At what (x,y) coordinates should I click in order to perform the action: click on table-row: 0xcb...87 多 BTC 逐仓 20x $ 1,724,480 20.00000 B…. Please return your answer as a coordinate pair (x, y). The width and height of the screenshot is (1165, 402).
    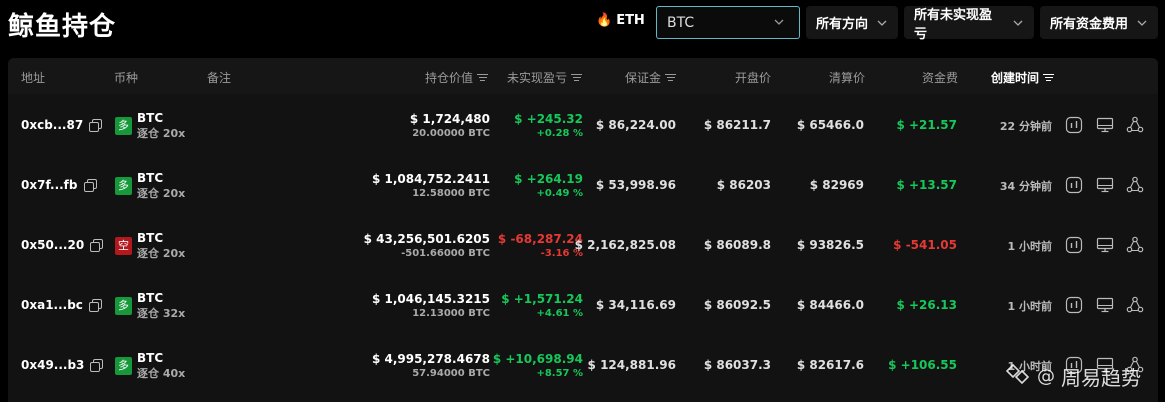
    Looking at the image, I should click on (583, 126).